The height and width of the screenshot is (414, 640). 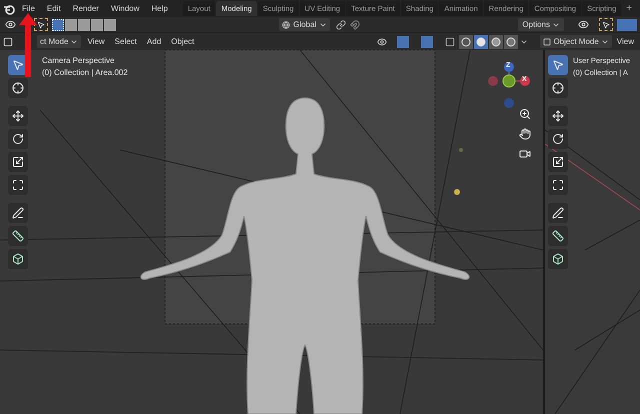 What do you see at coordinates (125, 8) in the screenshot?
I see `menu-item: Window` at bounding box center [125, 8].